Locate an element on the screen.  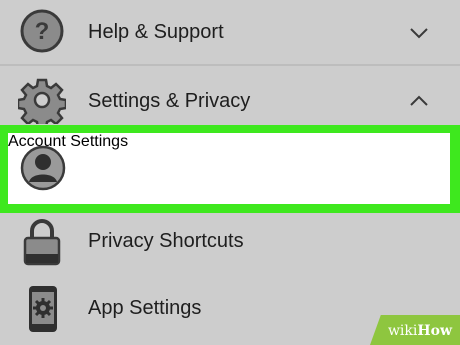
user-avatar-icon is located at coordinates (43, 168).